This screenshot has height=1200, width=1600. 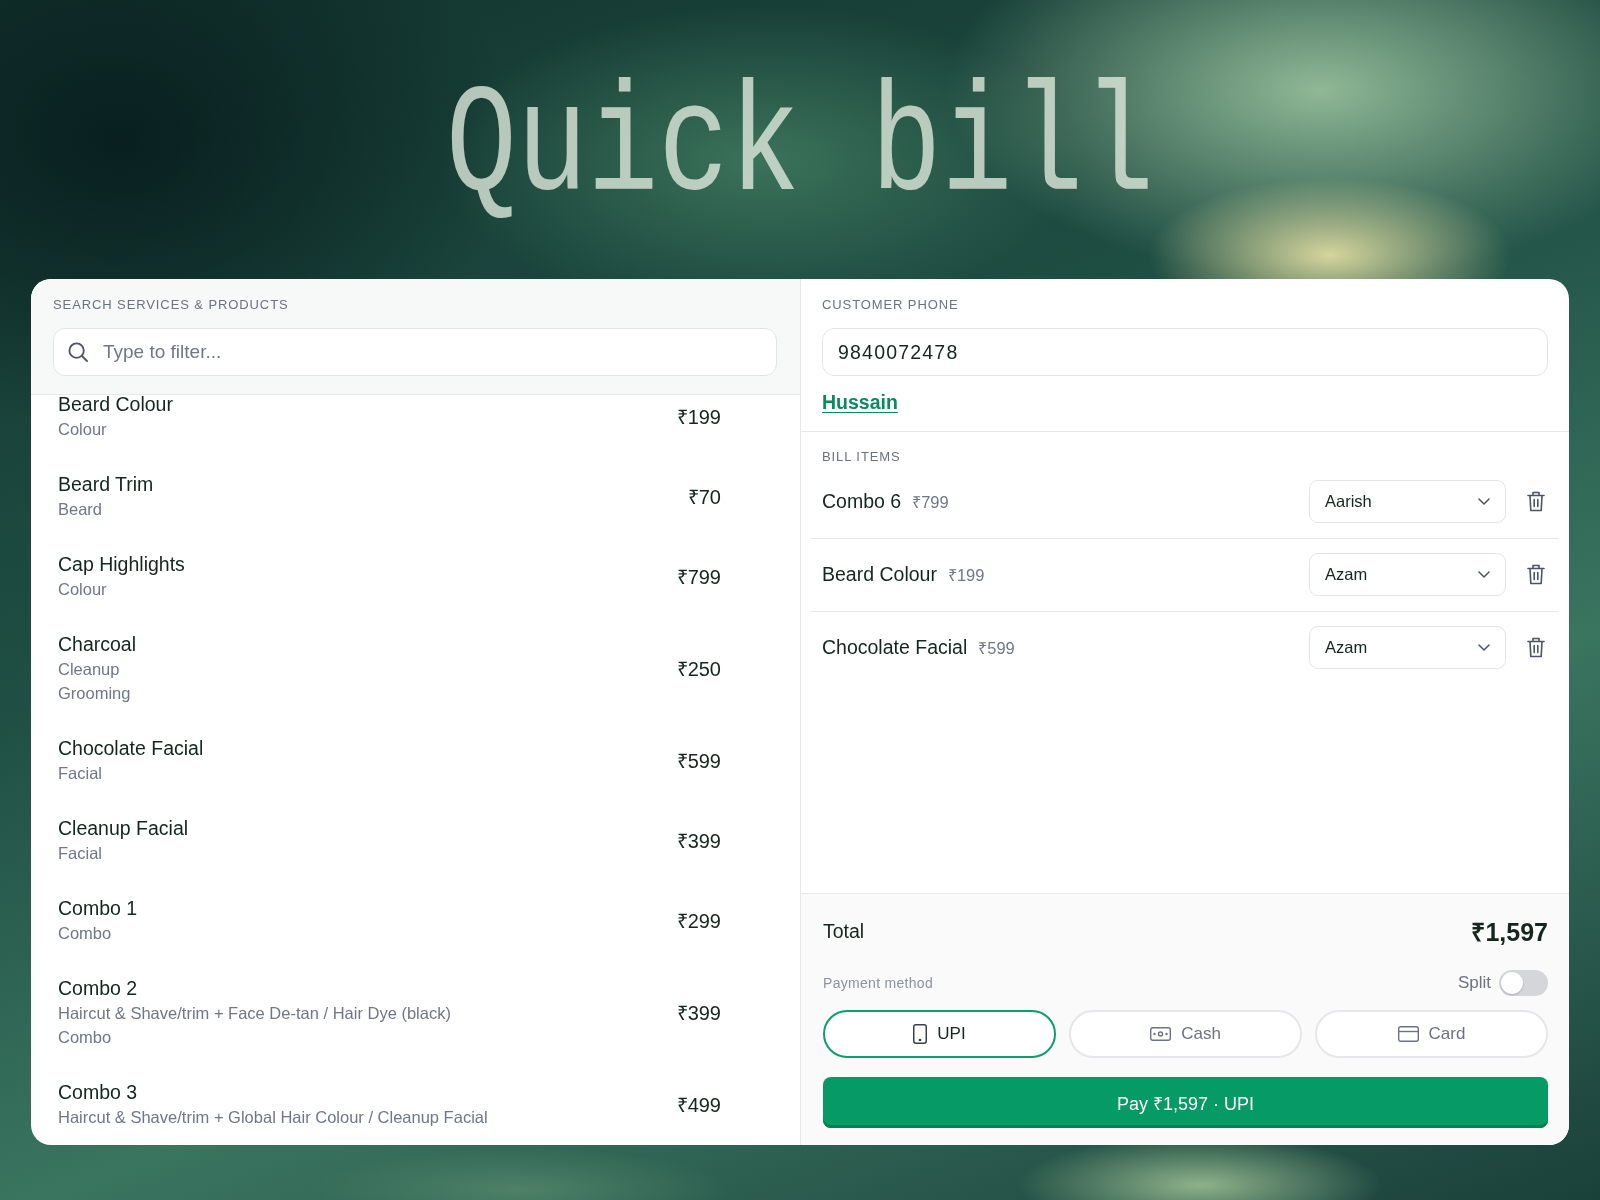 I want to click on split-toggle, so click(x=1523, y=983).